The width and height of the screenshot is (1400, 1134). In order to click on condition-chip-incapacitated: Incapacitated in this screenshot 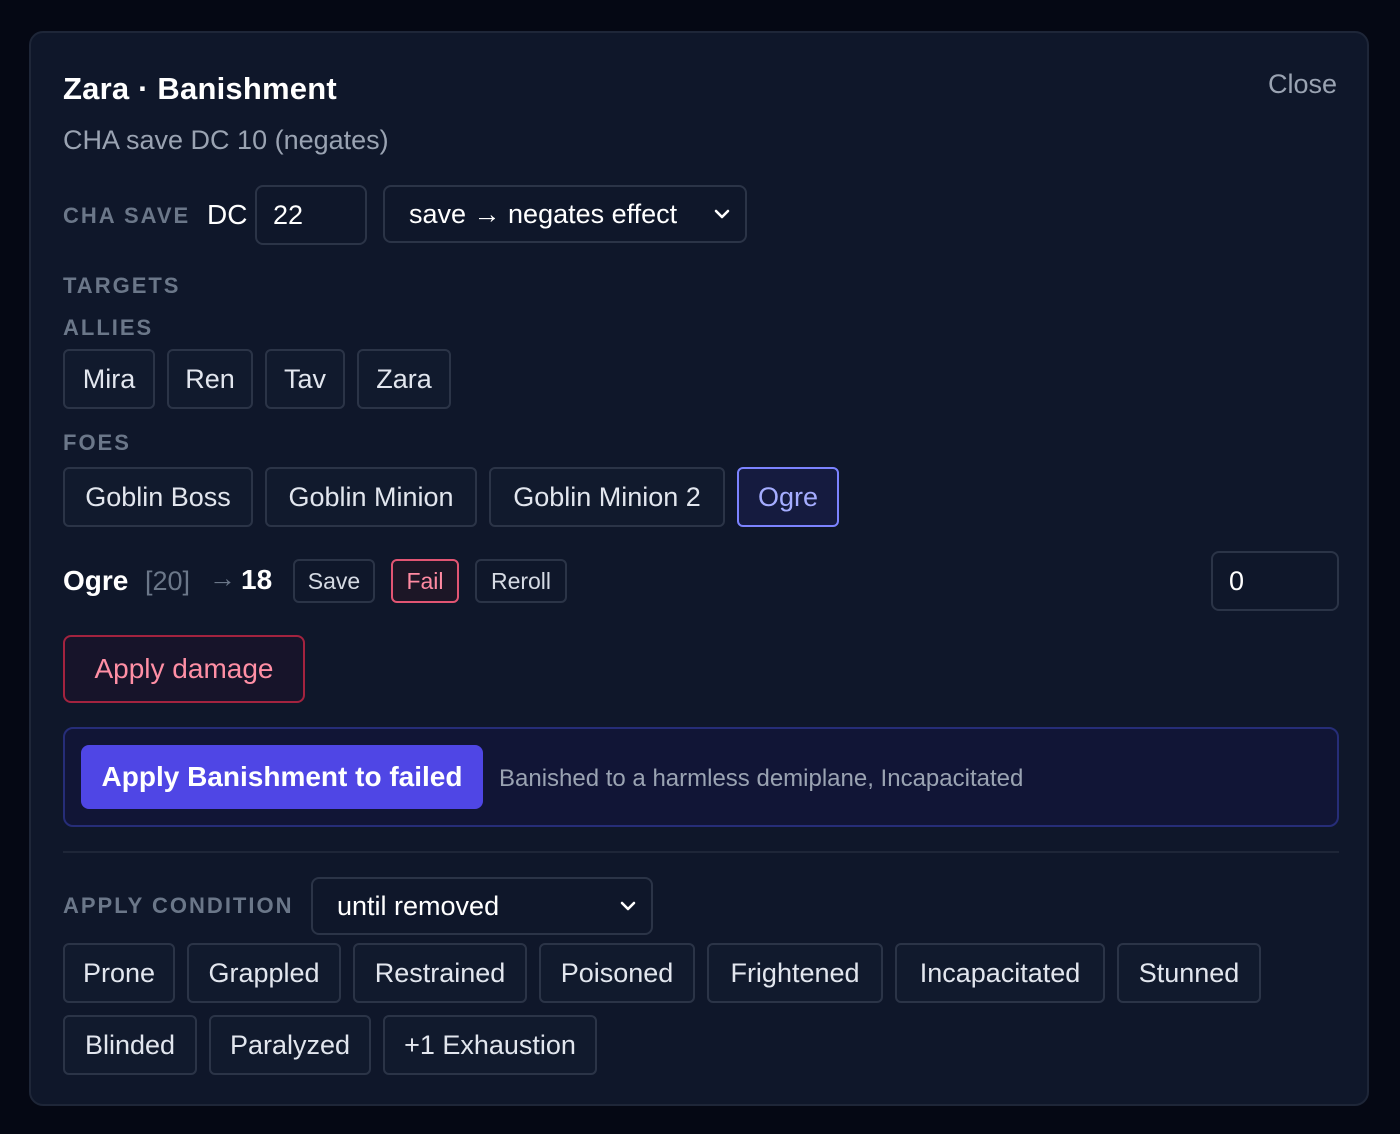, I will do `click(1000, 973)`.